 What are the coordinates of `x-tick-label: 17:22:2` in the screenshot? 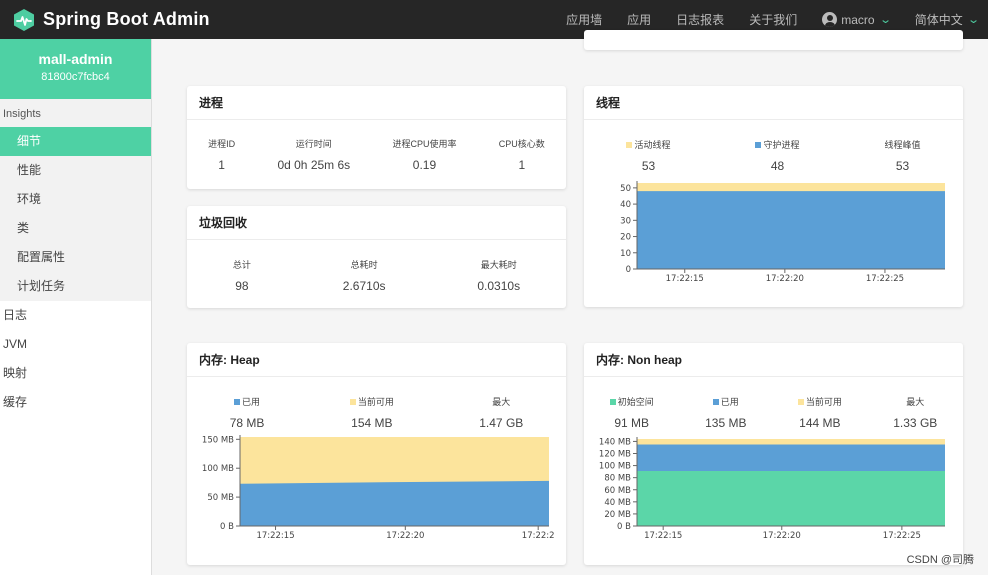 It's located at (538, 536).